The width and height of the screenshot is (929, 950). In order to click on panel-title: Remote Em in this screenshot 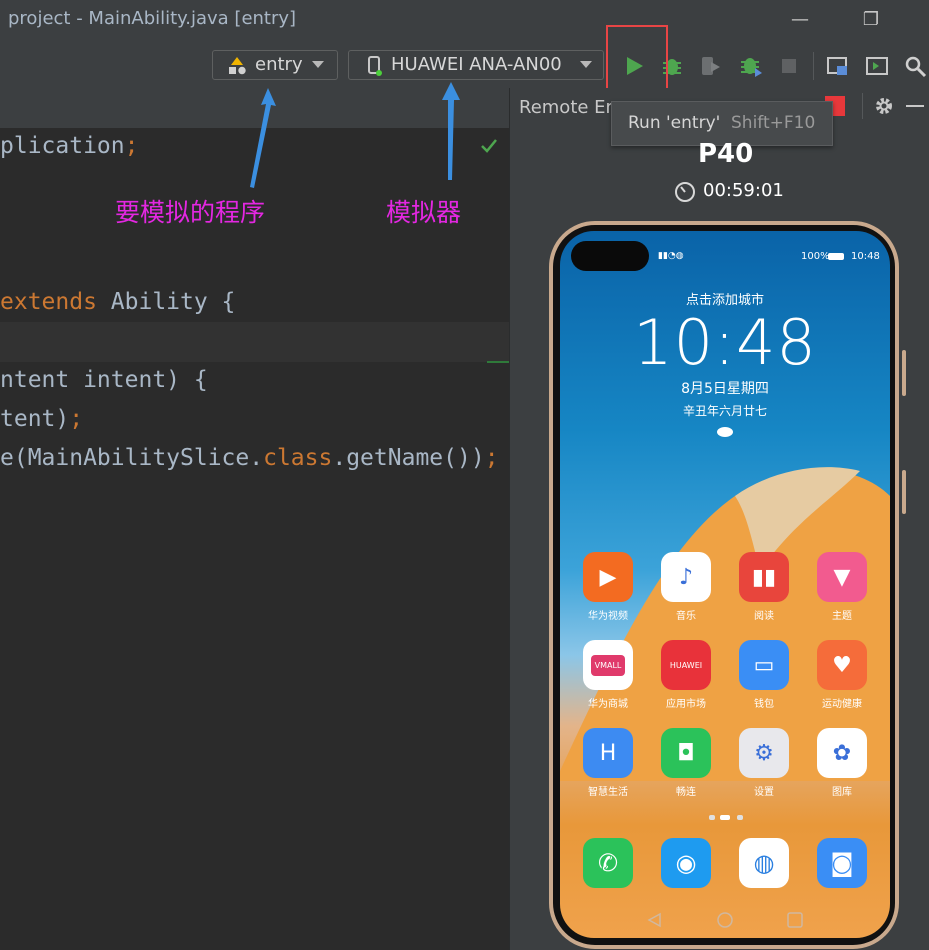, I will do `click(571, 107)`.